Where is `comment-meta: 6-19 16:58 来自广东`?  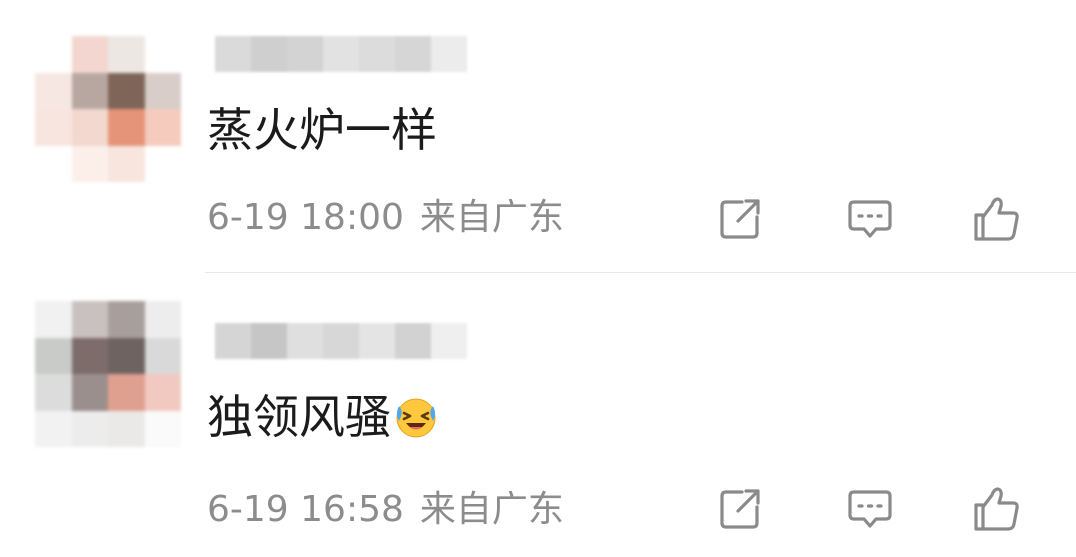
comment-meta: 6-19 16:58 来自广东 is located at coordinates (385, 510).